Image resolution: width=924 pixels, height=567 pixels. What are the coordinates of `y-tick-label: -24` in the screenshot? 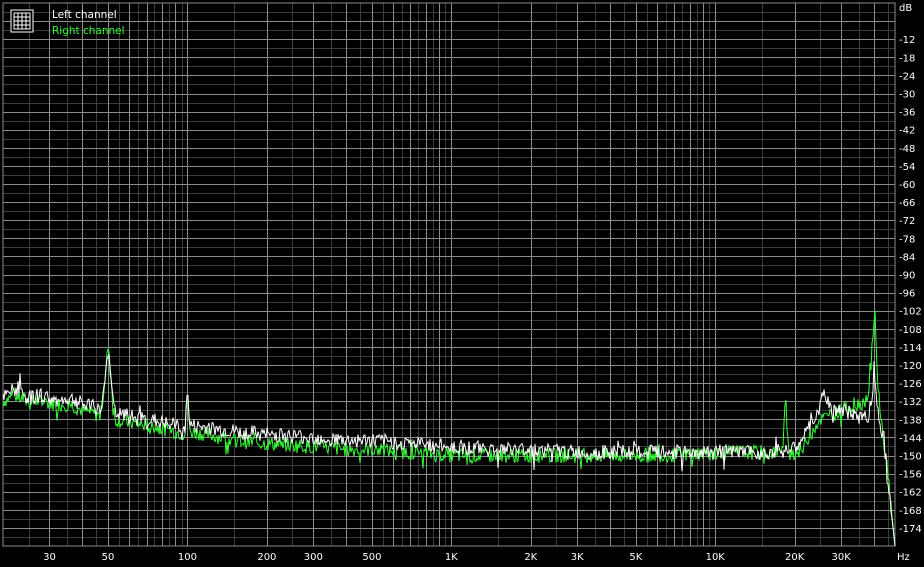 It's located at (907, 76).